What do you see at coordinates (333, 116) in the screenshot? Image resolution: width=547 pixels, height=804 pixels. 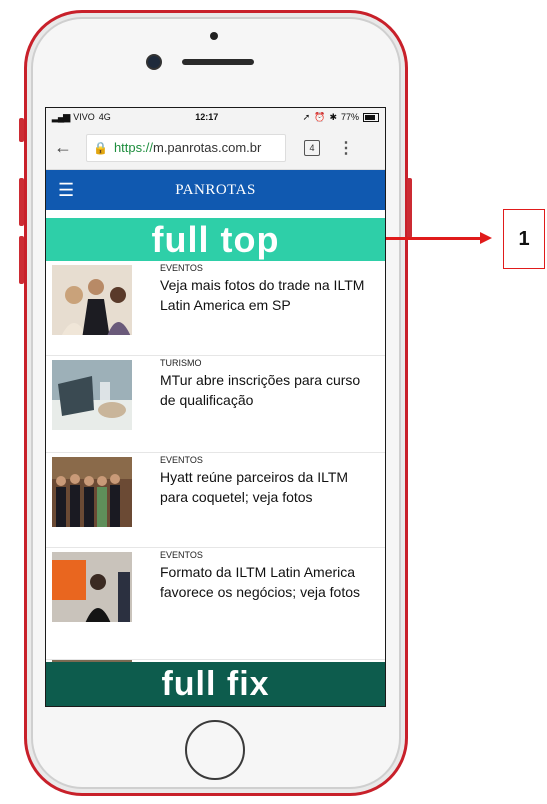 I see `bluetooth-icon: ✱` at bounding box center [333, 116].